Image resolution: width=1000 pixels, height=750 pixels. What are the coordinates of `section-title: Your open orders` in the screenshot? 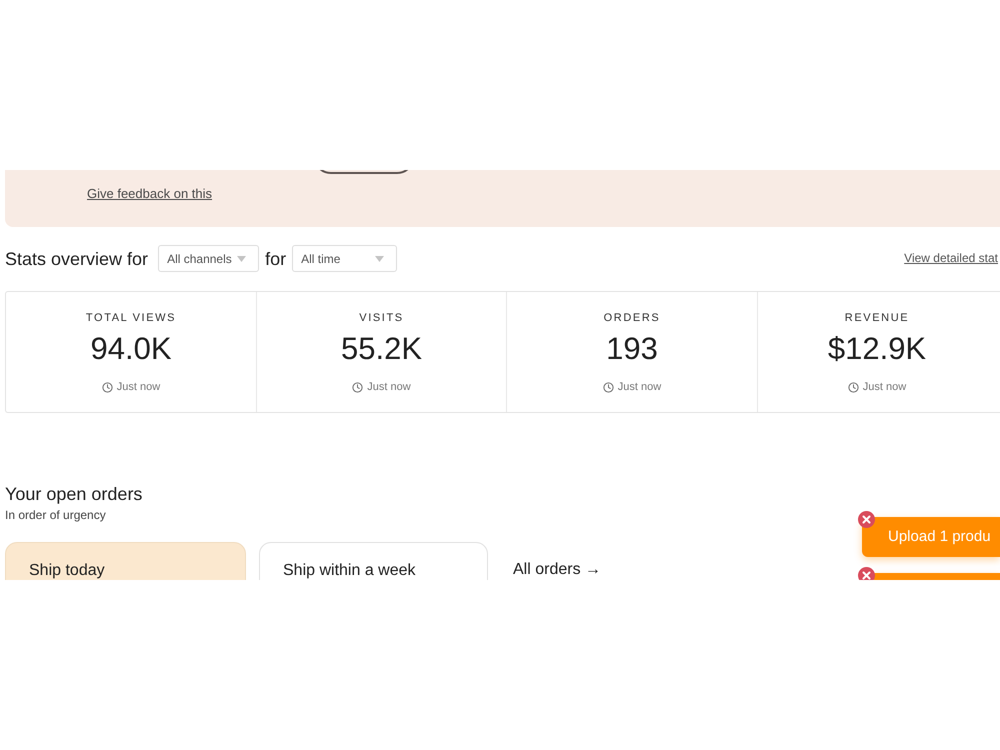 It's located at (73, 494).